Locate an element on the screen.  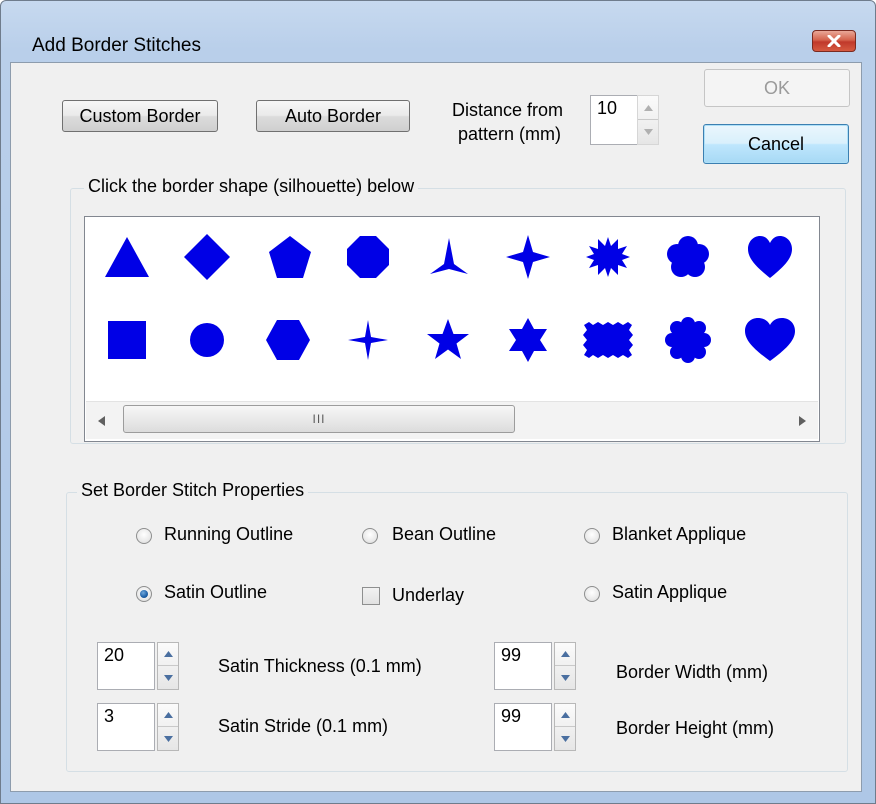
underlay-label: Underlay is located at coordinates (428, 595).